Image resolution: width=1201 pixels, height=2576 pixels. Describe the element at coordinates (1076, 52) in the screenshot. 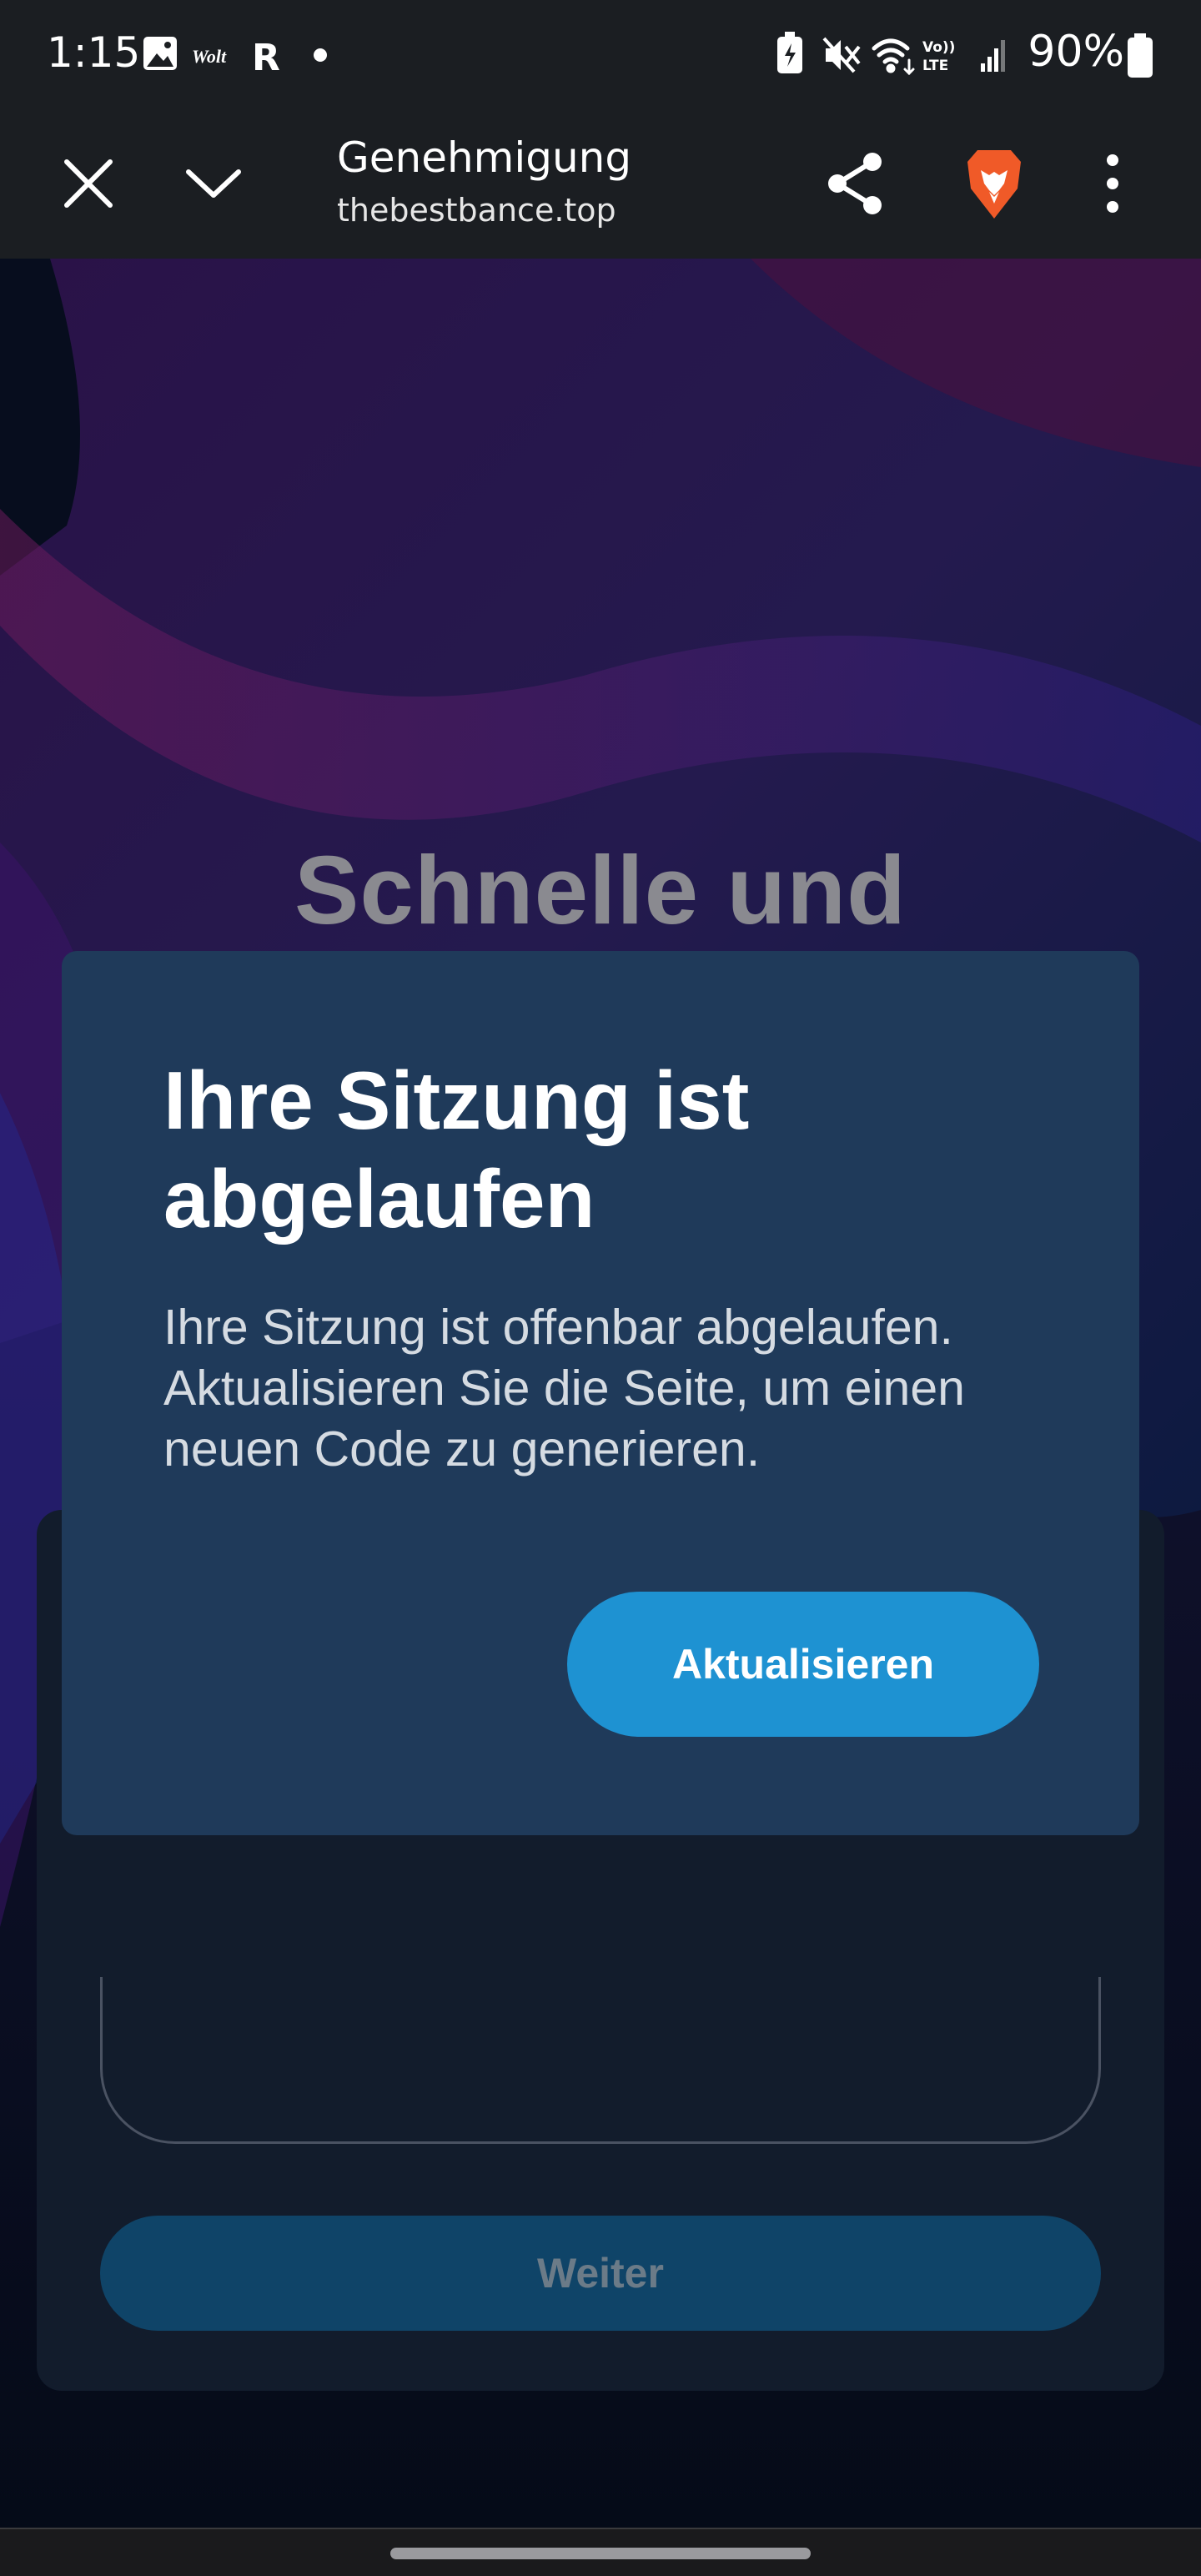

I see `battery-percent: 90%` at that location.